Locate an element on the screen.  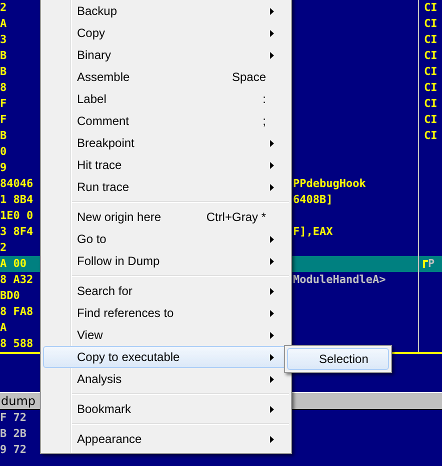
code-text: 1 8B4 is located at coordinates (17, 200).